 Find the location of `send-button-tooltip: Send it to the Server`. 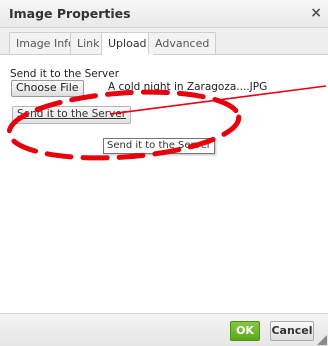

send-button-tooltip: Send it to the Server is located at coordinates (159, 146).